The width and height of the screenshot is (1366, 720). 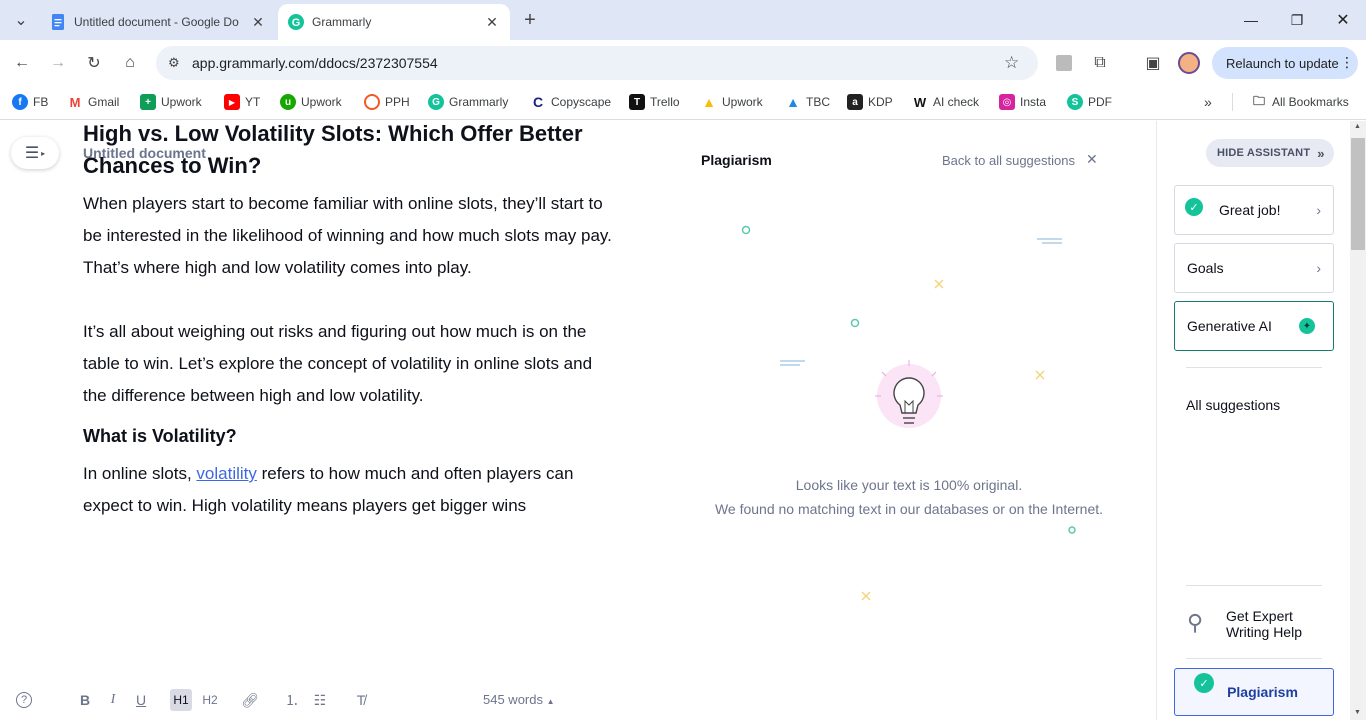 What do you see at coordinates (1254, 692) in the screenshot?
I see `plagiarism-card: ✓ Plagiarism` at bounding box center [1254, 692].